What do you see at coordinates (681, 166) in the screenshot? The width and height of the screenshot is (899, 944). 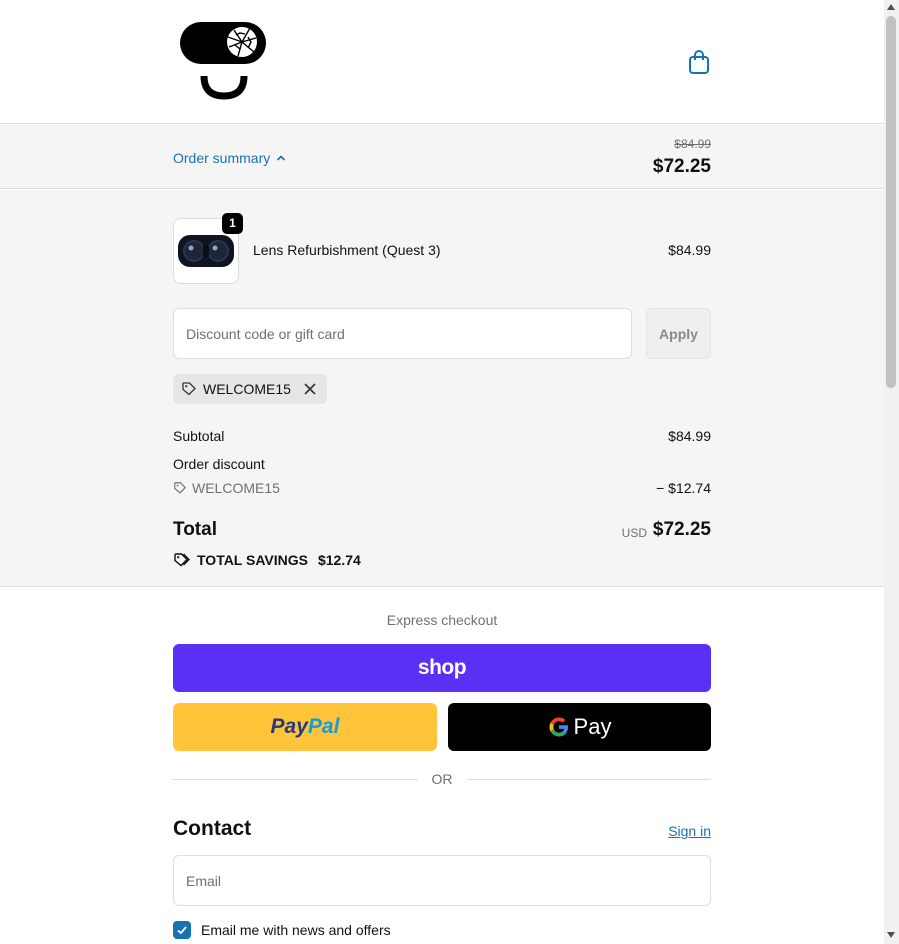 I see `summary-price: $72.25` at bounding box center [681, 166].